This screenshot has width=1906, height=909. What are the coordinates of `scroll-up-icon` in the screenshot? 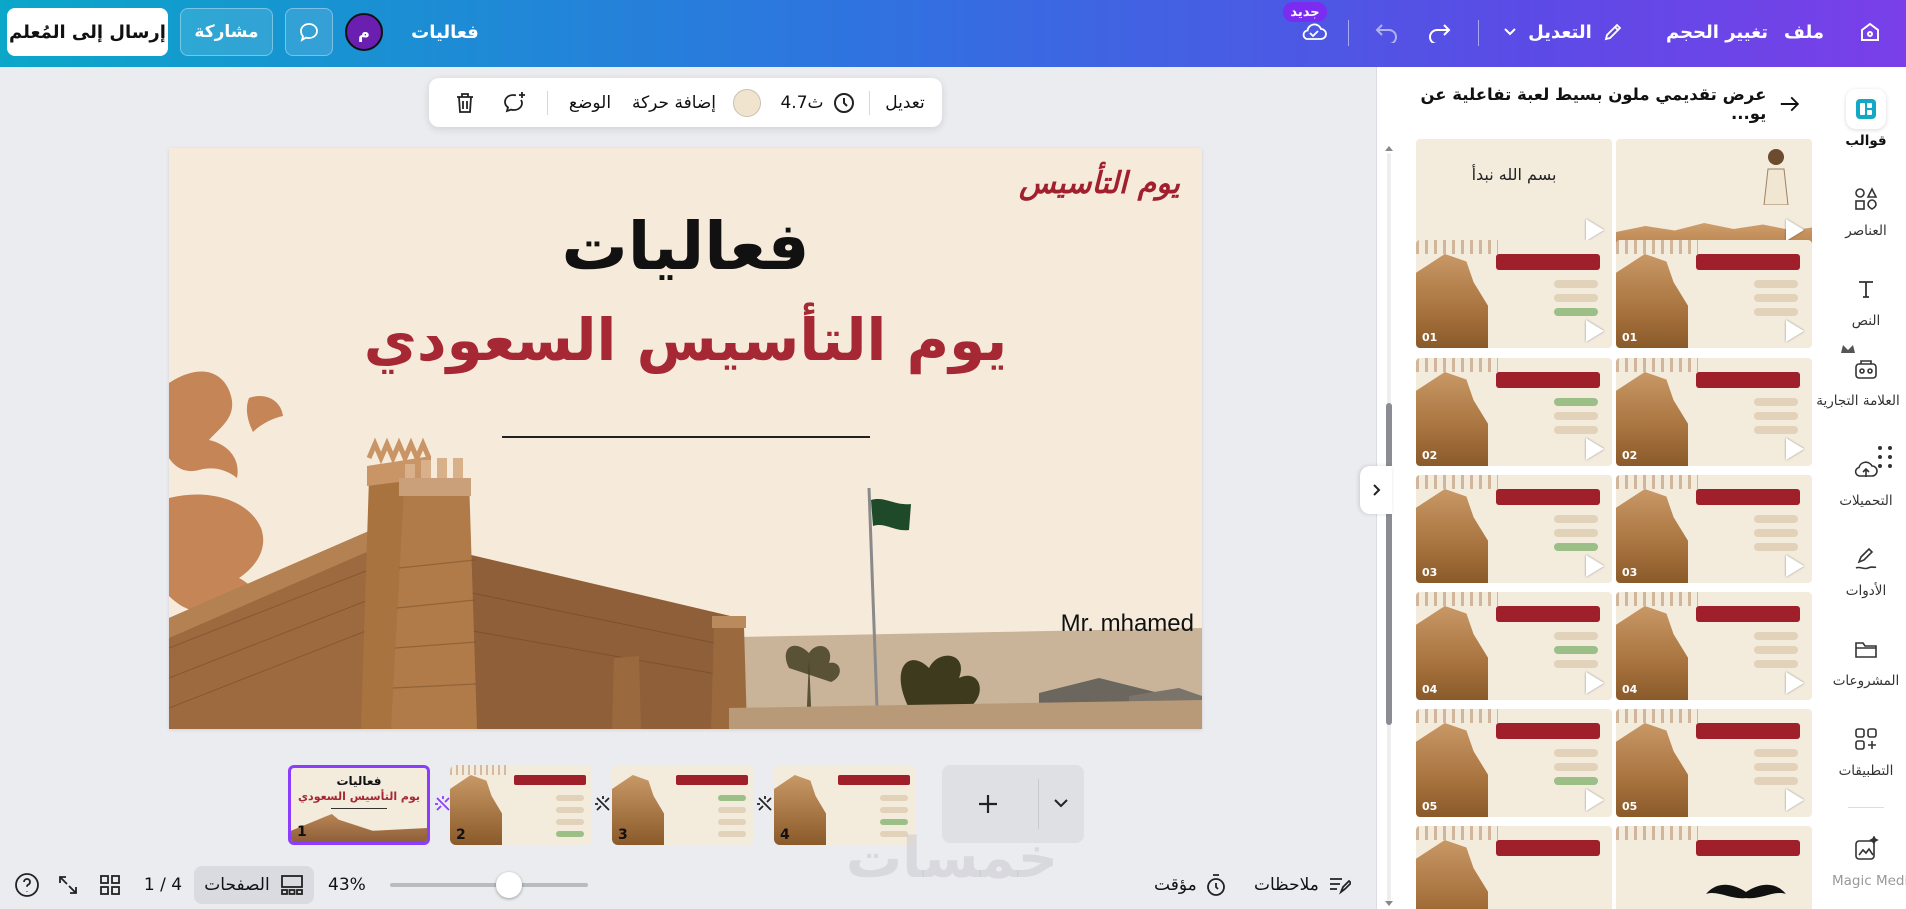 It's located at (1389, 148).